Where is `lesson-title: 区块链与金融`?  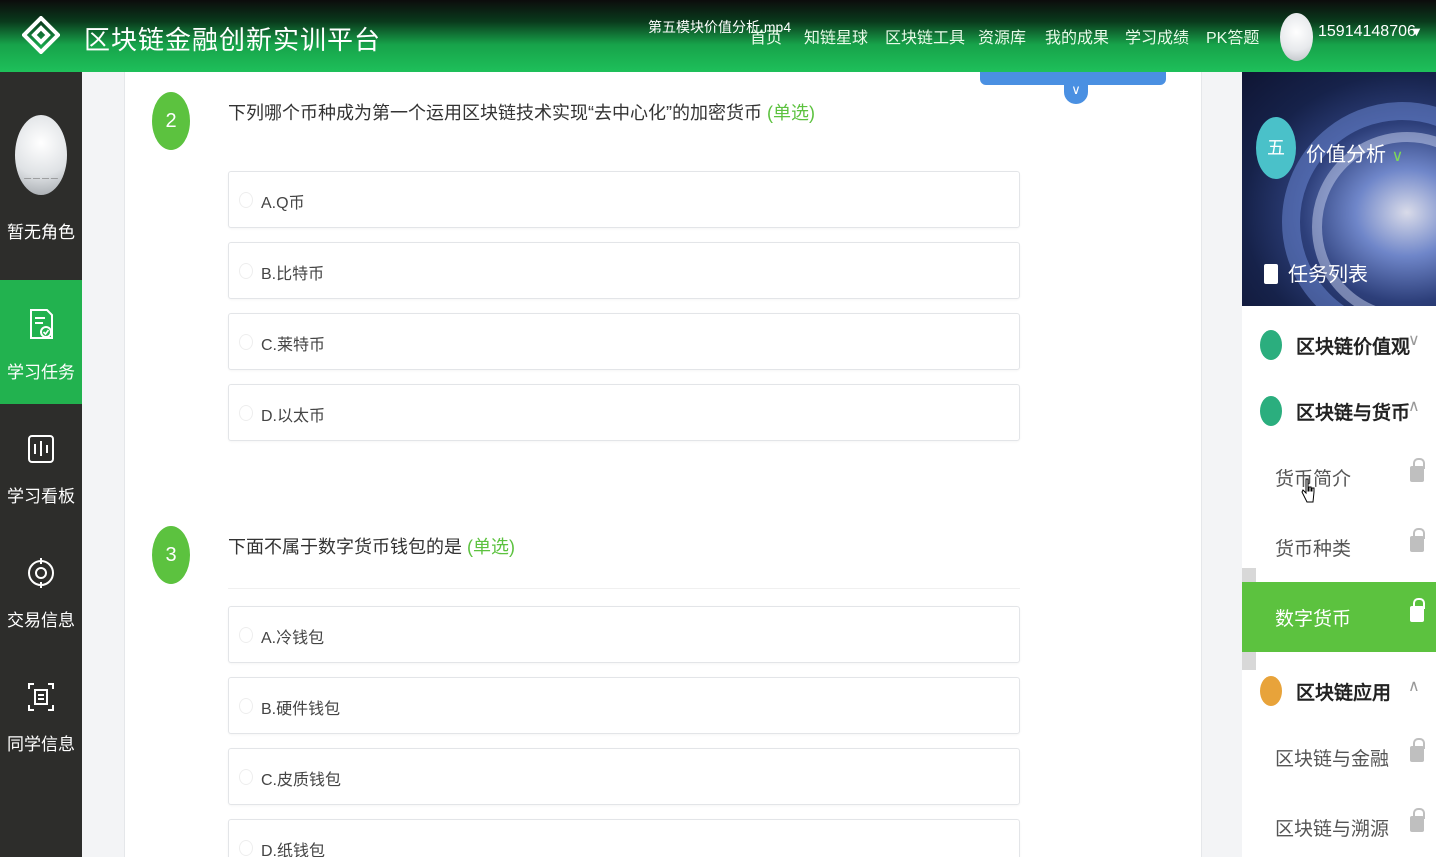 lesson-title: 区块链与金融 is located at coordinates (1332, 759).